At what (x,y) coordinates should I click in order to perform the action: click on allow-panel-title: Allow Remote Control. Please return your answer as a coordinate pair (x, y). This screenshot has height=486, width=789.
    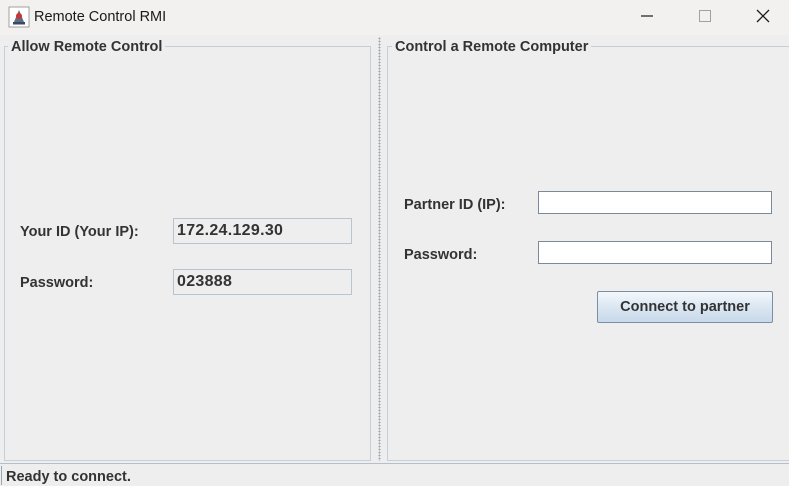
    Looking at the image, I should click on (87, 47).